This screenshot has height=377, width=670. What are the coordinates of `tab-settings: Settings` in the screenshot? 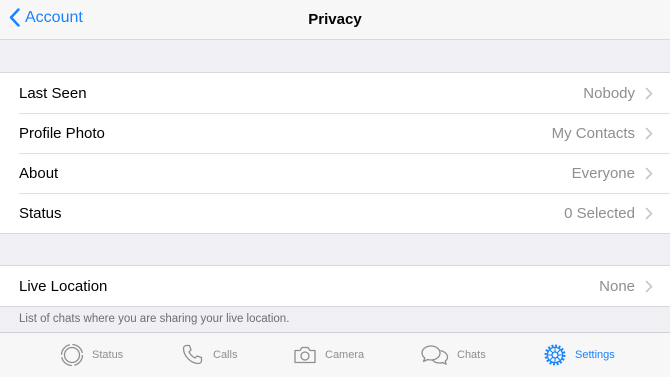 It's located at (579, 355).